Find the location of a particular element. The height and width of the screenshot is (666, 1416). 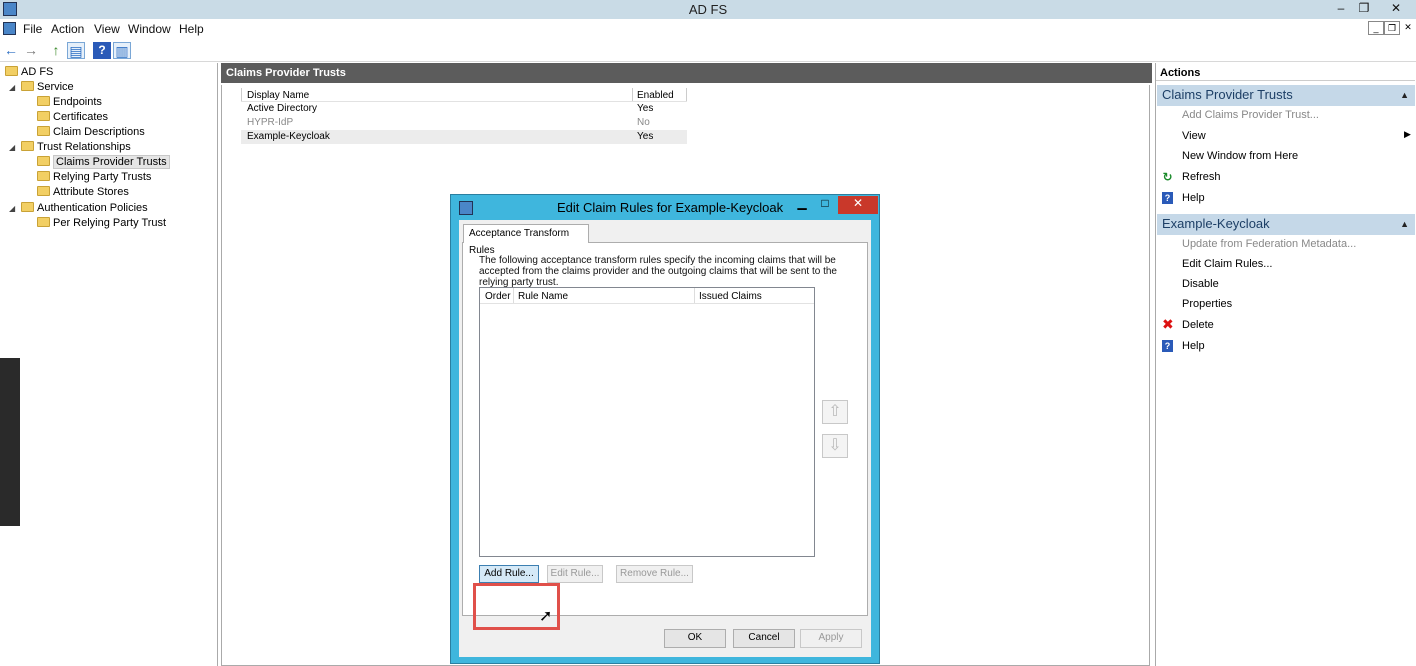

cancel-button: Cancel is located at coordinates (764, 638).